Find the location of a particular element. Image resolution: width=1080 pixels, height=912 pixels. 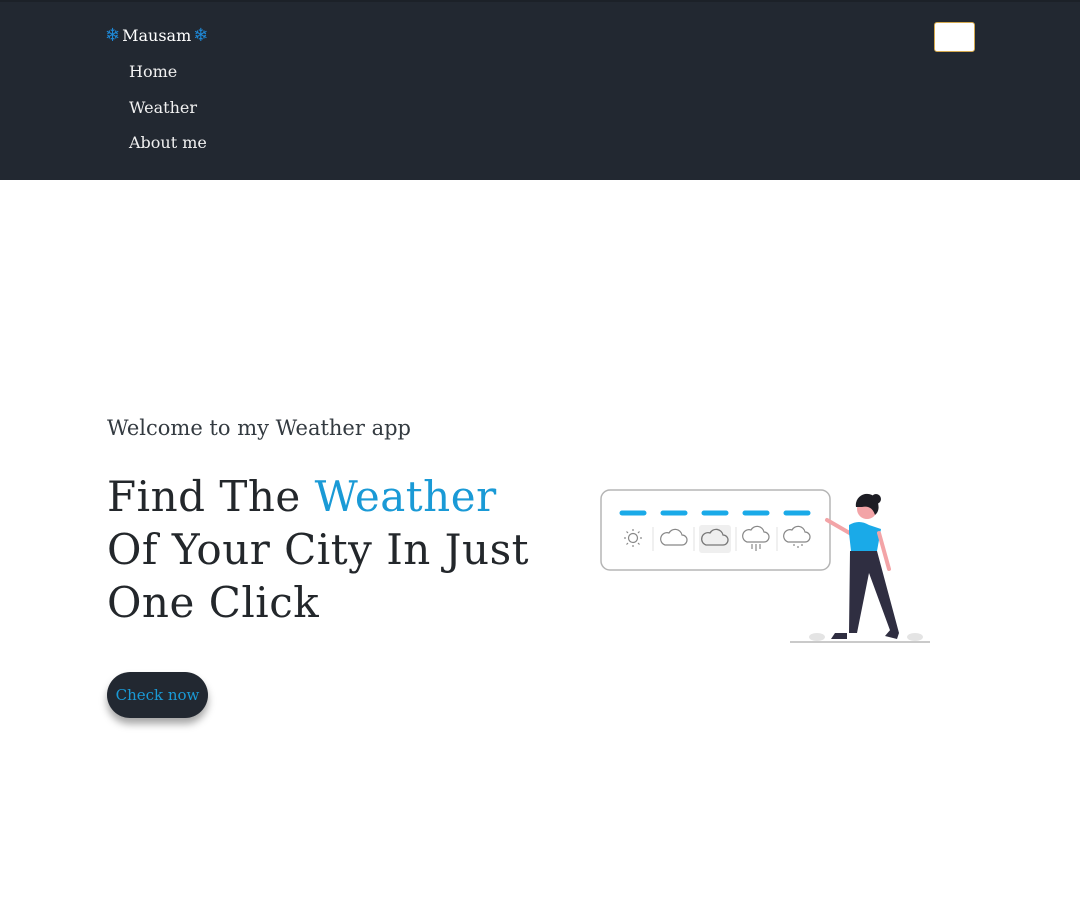

hero-title-start: Find The is located at coordinates (211, 496).